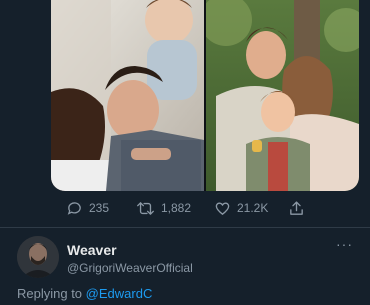 The height and width of the screenshot is (305, 370). What do you see at coordinates (222, 208) in the screenshot?
I see `heart-icon` at bounding box center [222, 208].